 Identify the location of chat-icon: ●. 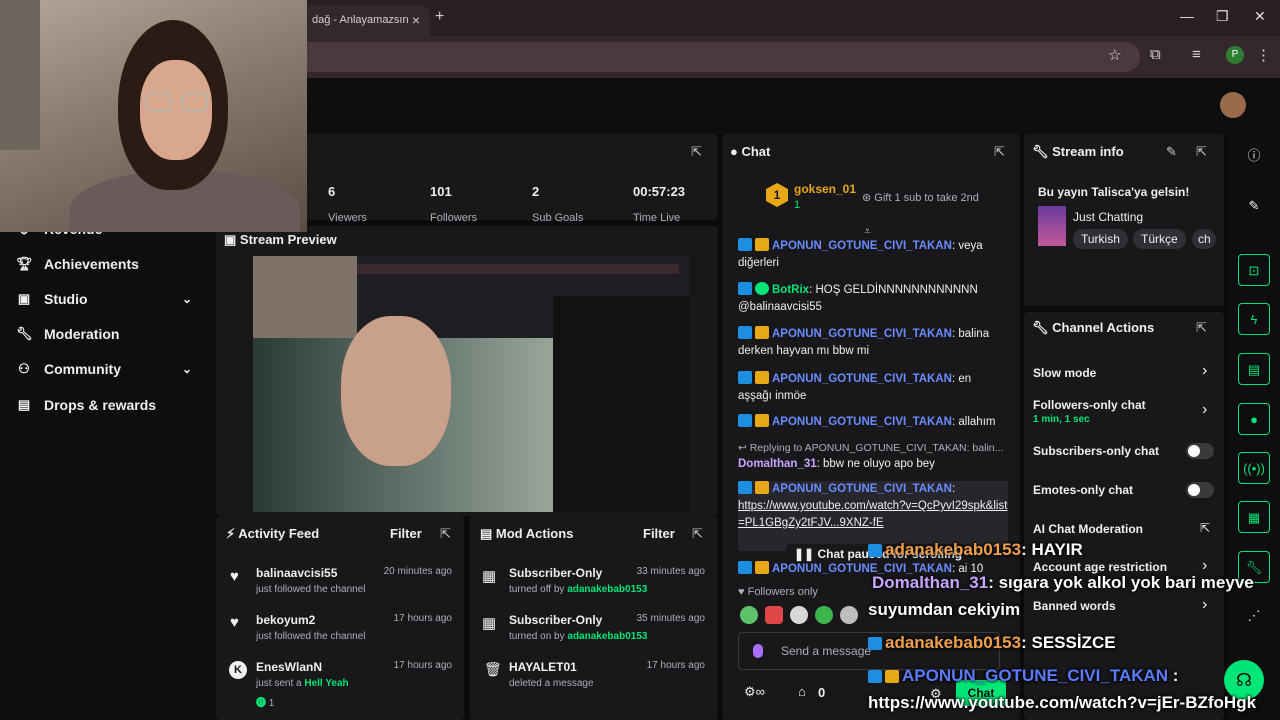
(1254, 419).